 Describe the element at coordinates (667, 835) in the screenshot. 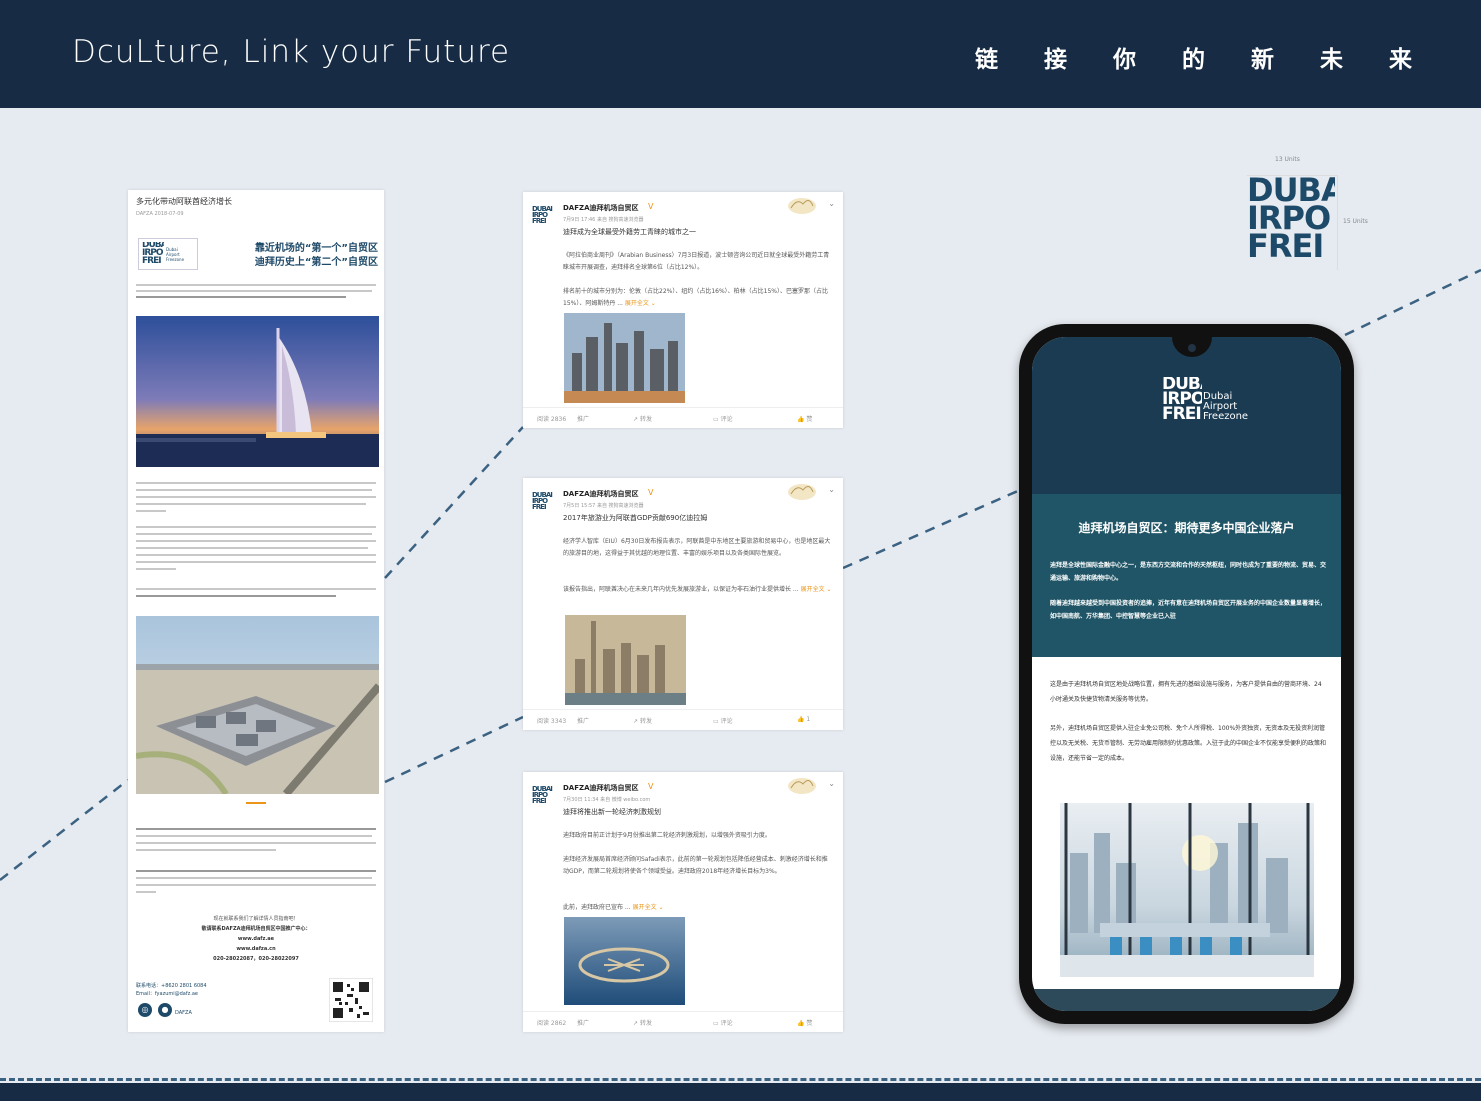

I see `weibo-paragraph: 迪拜政府目前正计划于9月份推出第二轮经济刺激规划，以增强外资吸引力度。` at that location.